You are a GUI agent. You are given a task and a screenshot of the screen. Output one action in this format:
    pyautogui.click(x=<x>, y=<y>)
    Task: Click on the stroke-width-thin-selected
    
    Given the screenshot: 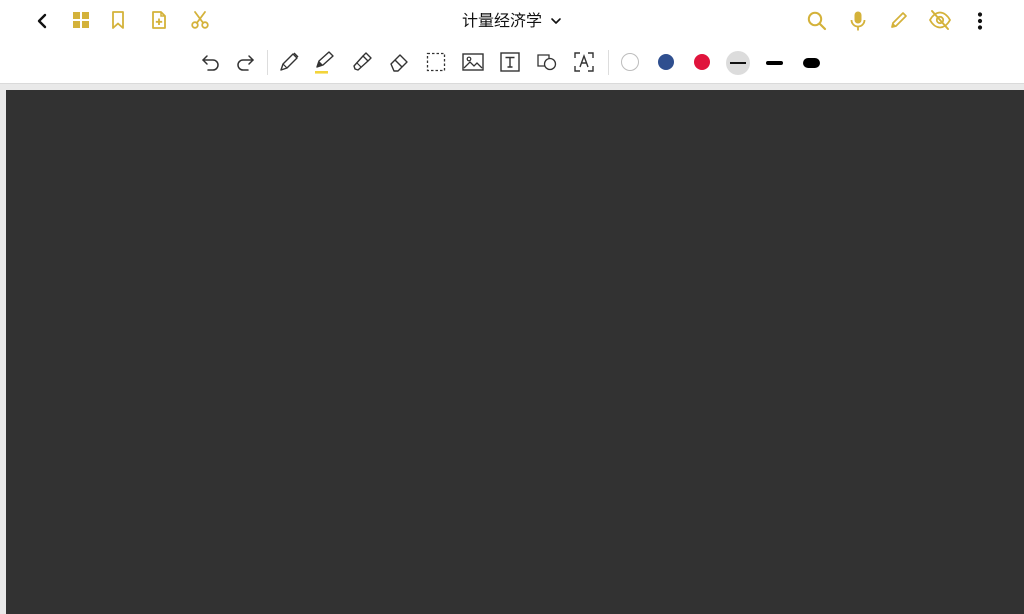 What is the action you would take?
    pyautogui.click(x=738, y=63)
    